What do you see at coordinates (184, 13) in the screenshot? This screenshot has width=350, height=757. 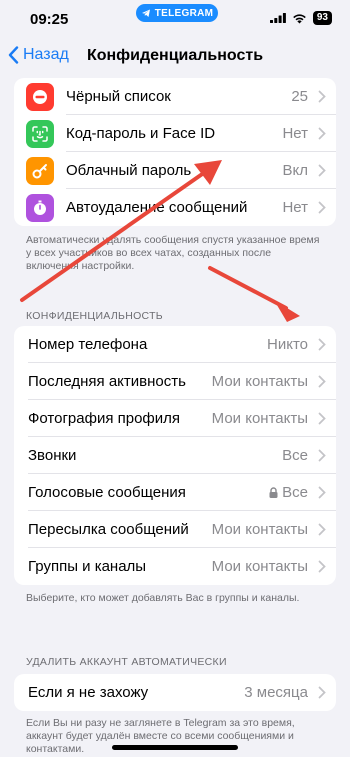 I see `telegram-pill-label: TELEGRAM` at bounding box center [184, 13].